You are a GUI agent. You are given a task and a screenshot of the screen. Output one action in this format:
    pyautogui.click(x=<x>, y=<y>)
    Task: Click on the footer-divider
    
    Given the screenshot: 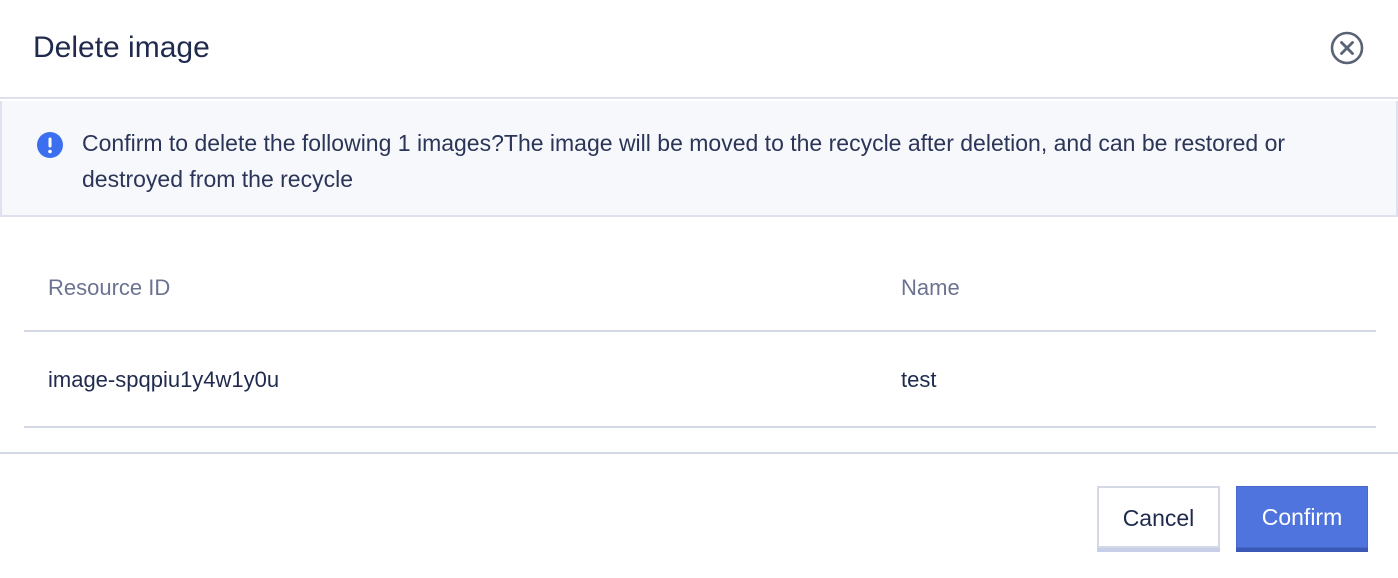 What is the action you would take?
    pyautogui.click(x=699, y=453)
    